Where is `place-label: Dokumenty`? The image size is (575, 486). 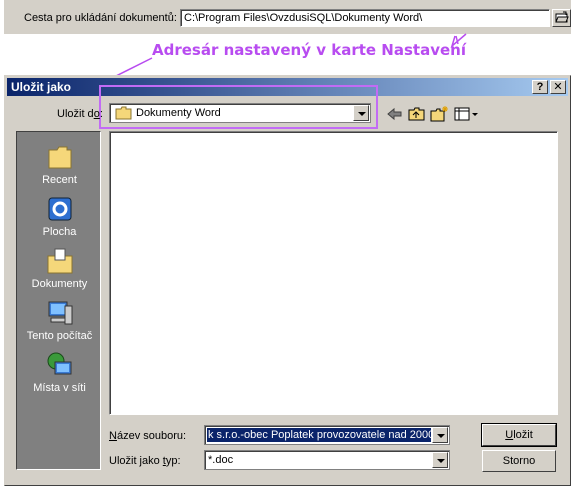
place-label: Dokumenty is located at coordinates (59, 284).